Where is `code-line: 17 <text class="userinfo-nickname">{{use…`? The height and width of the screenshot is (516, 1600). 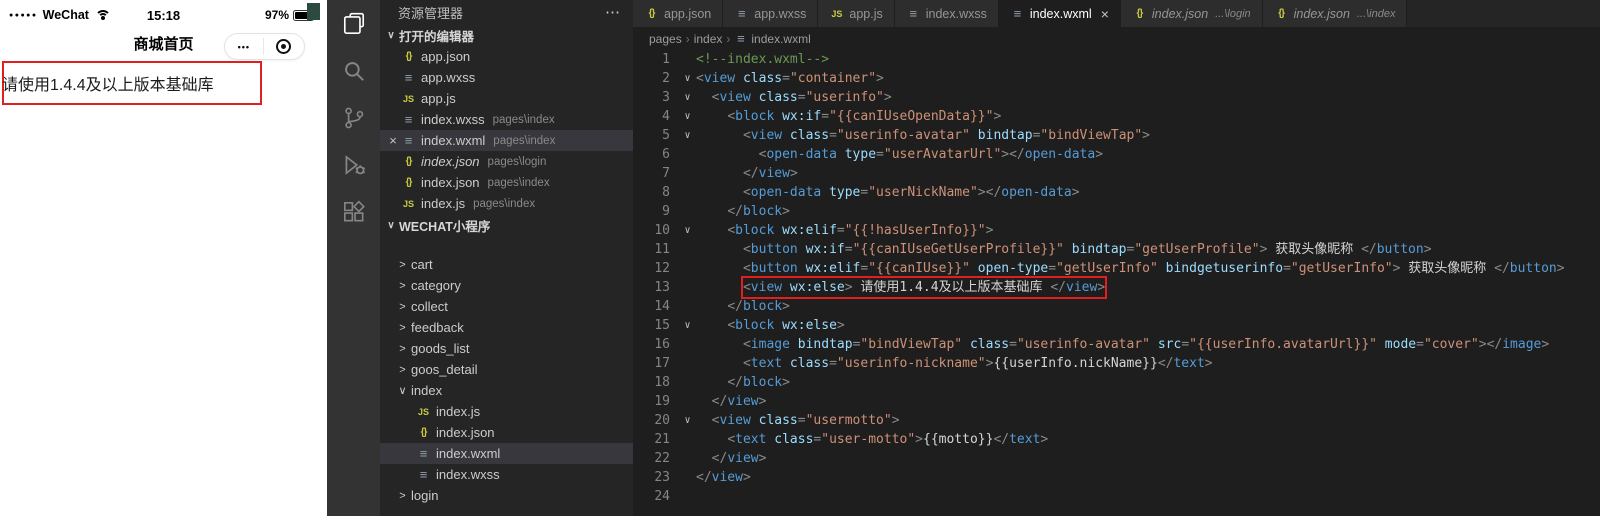
code-line: 17 <text class="userinfo-nickname">{{use… is located at coordinates (1116, 363).